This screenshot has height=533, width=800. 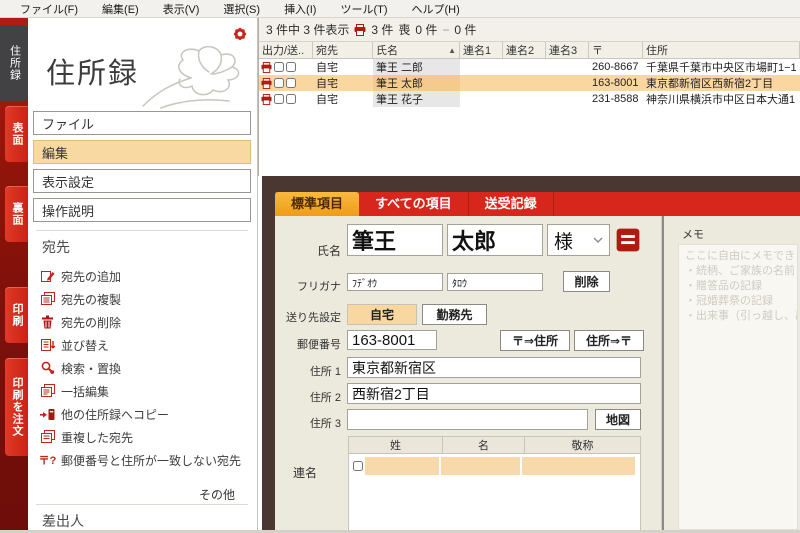 What do you see at coordinates (416, 50) in the screenshot?
I see `col-name: 氏名 ▲` at bounding box center [416, 50].